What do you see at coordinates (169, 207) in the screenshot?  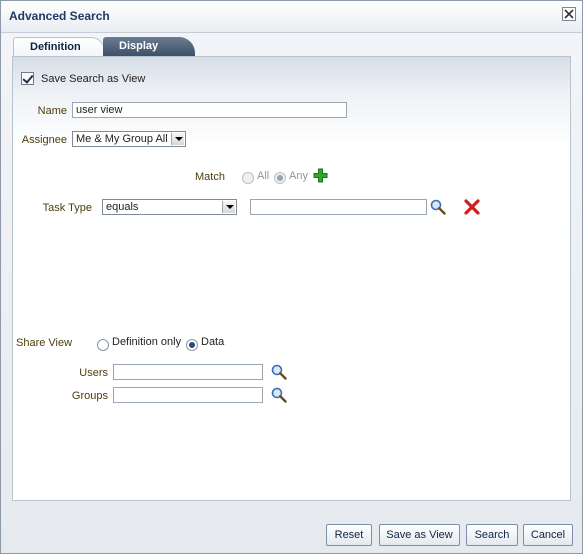 I see `task-type-operator-select: equals` at bounding box center [169, 207].